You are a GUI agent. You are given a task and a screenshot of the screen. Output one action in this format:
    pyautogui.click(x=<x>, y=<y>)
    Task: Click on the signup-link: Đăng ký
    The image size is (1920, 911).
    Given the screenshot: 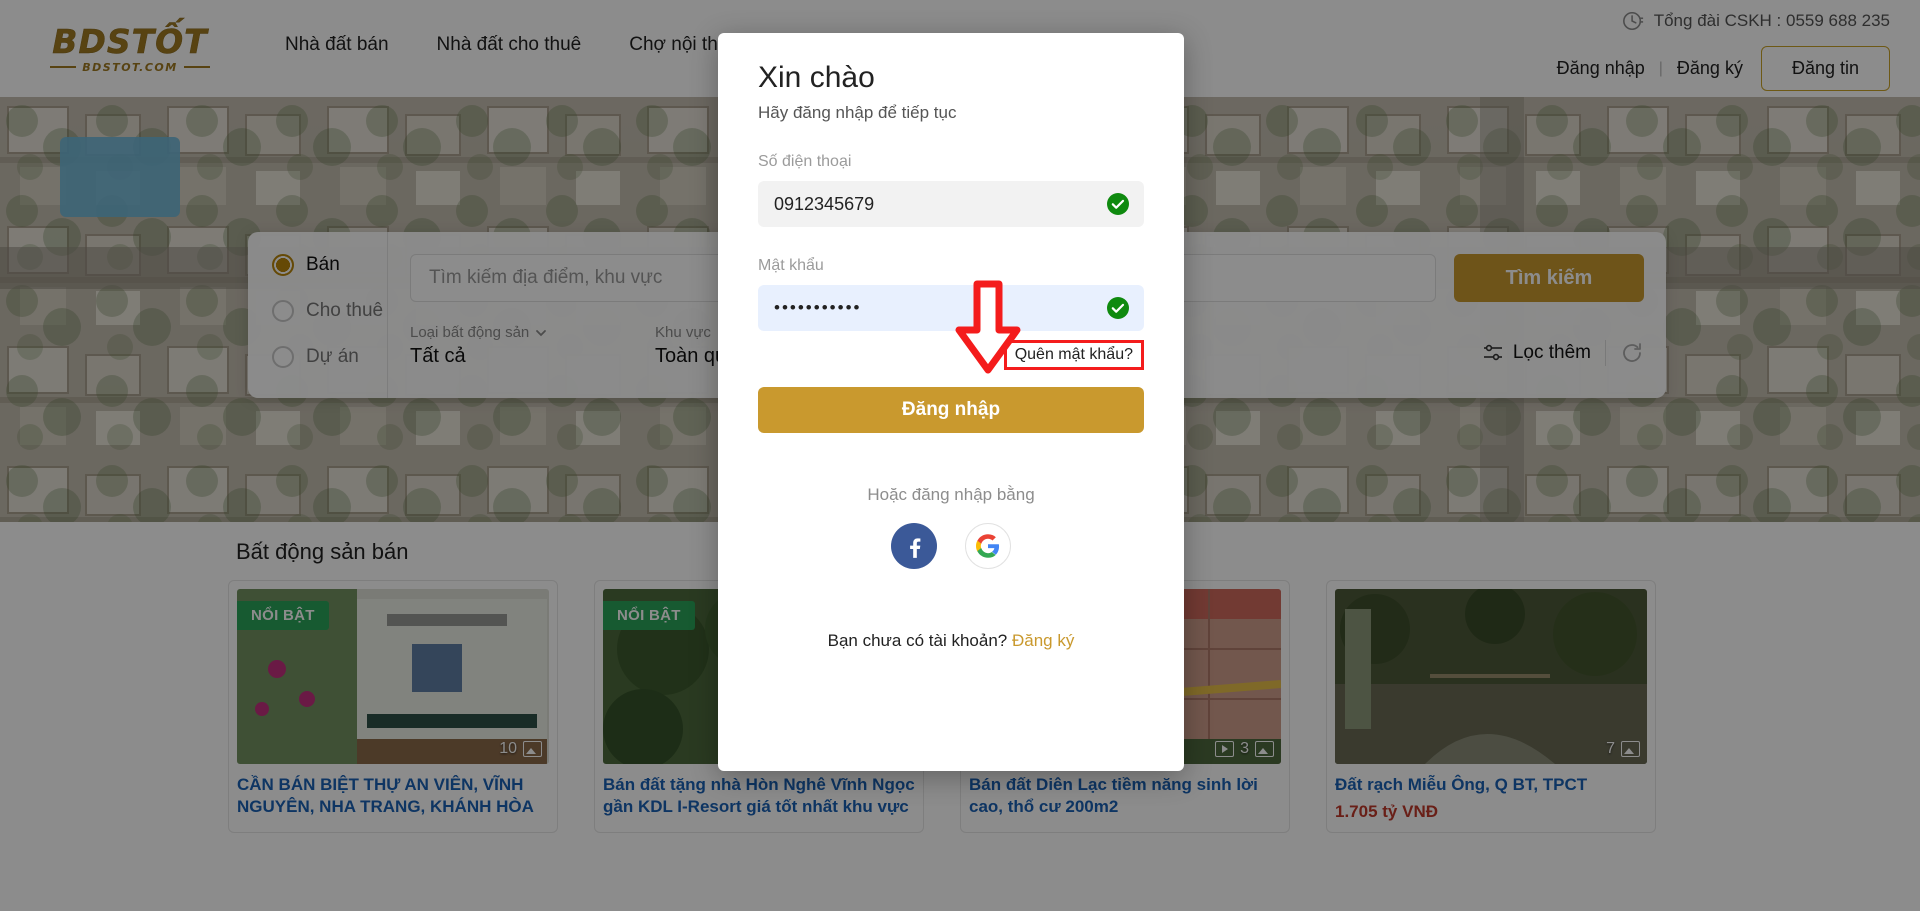 What is the action you would take?
    pyautogui.click(x=1043, y=640)
    